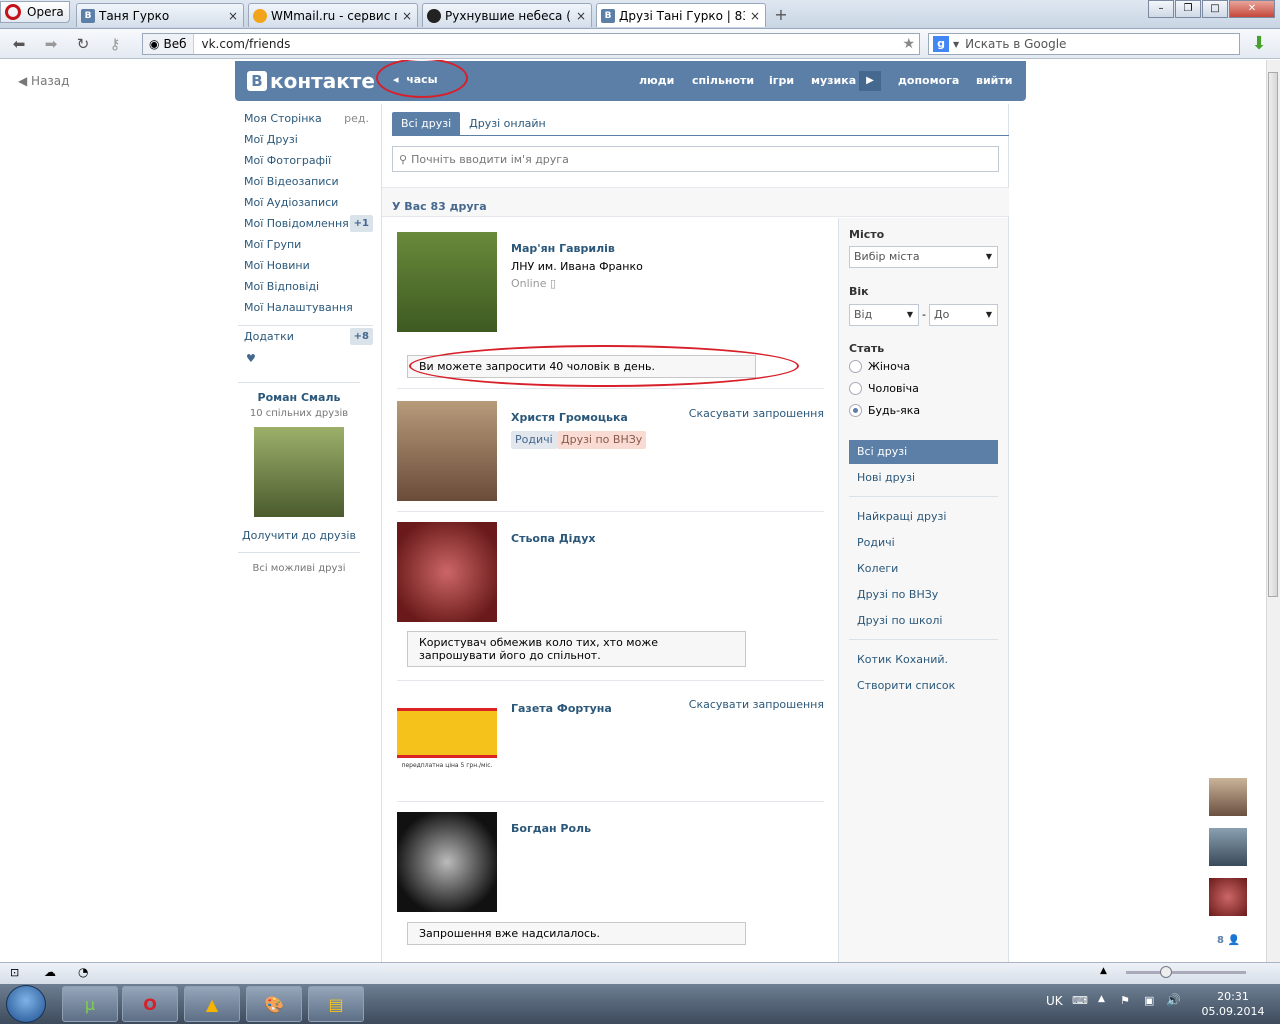  I want to click on back-arrow-icon: ⬅, so click(19, 44).